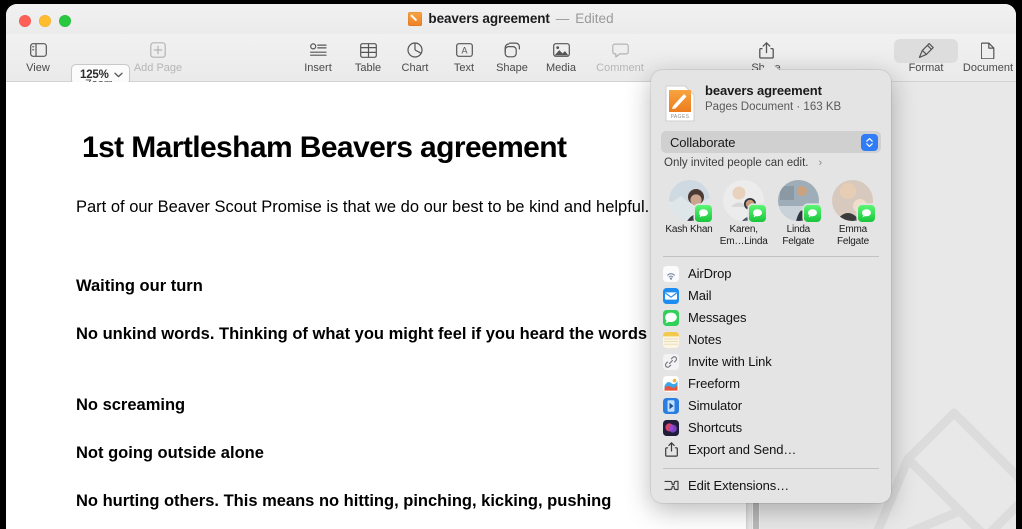  Describe the element at coordinates (671, 273) in the screenshot. I see `airdrop-icon` at that location.